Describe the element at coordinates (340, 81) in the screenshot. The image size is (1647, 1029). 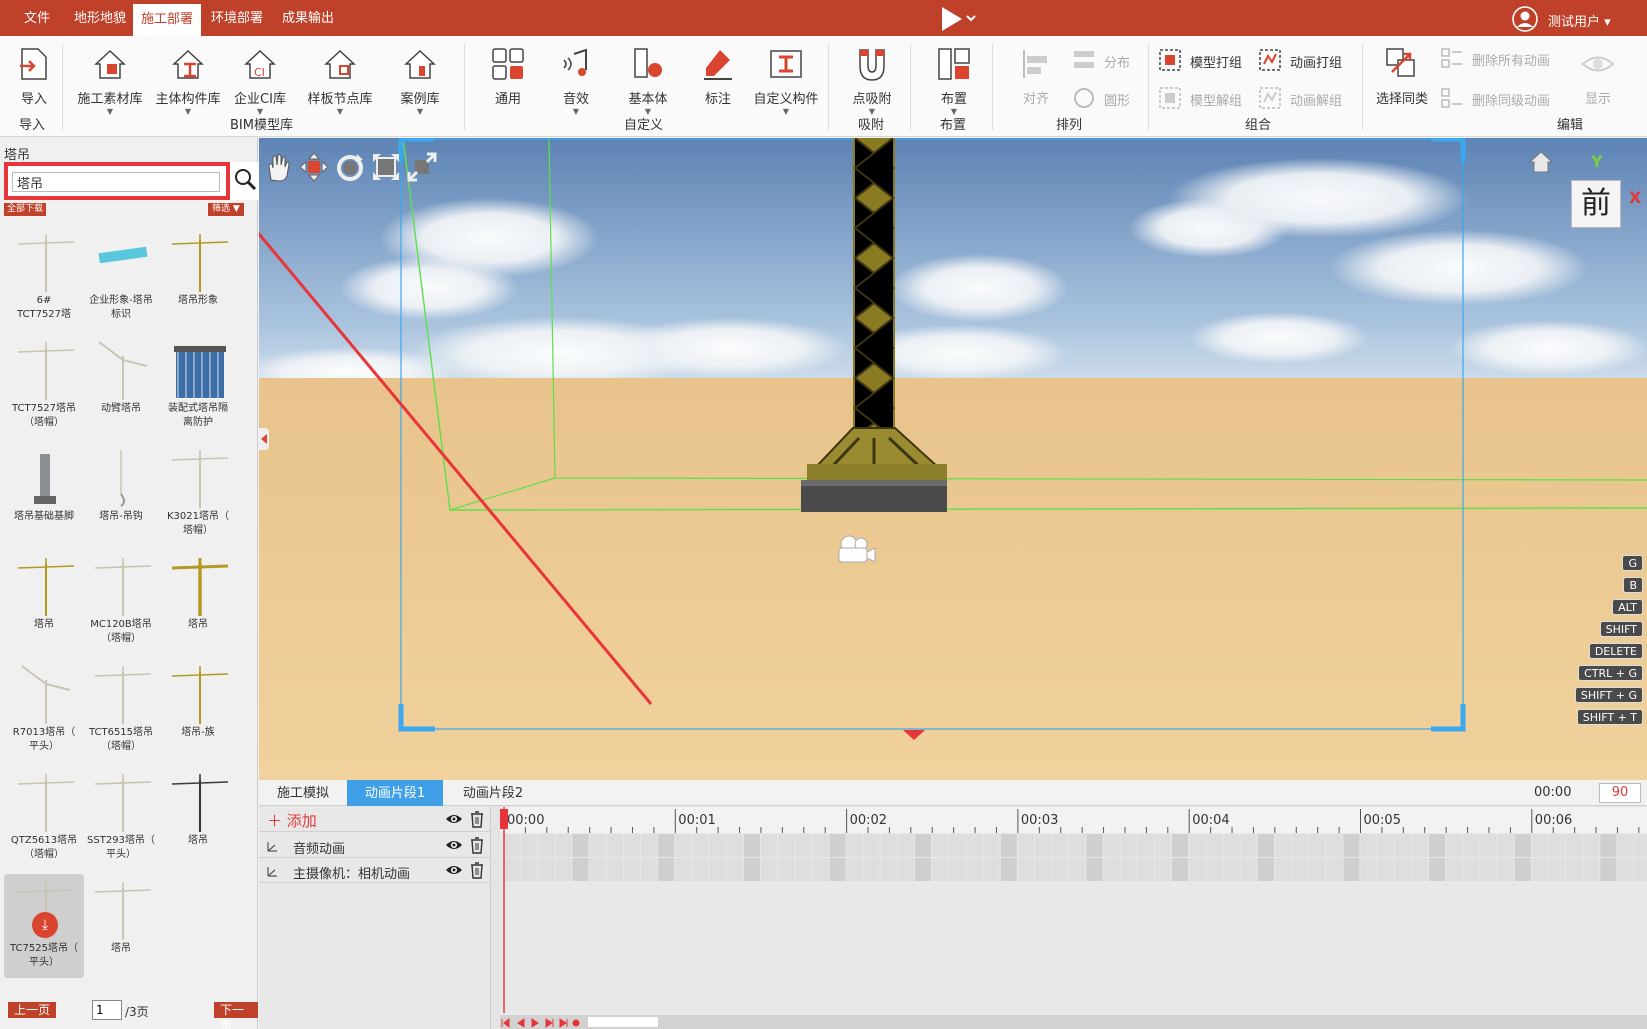
I see `template-node-library-button: 样板节点库 ▼` at that location.